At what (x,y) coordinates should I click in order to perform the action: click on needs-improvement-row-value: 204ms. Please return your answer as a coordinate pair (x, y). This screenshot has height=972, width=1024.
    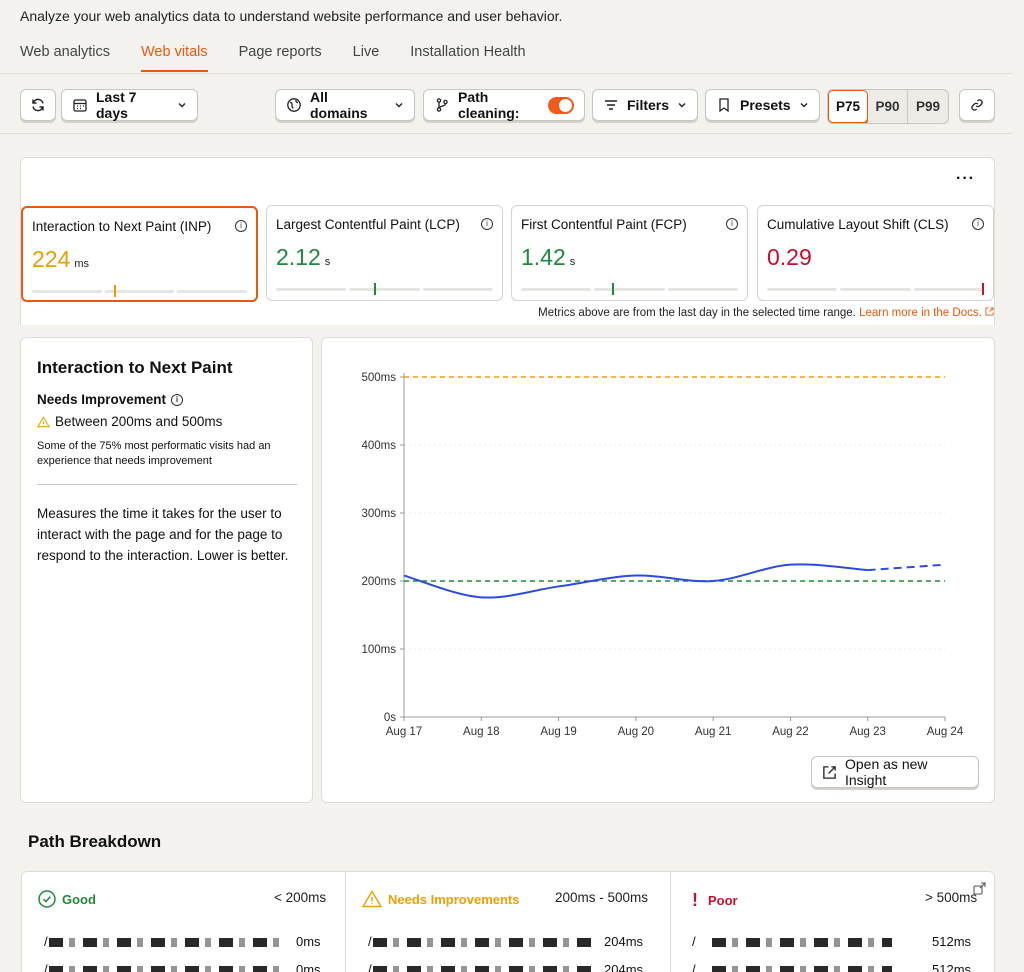
    Looking at the image, I should click on (624, 941).